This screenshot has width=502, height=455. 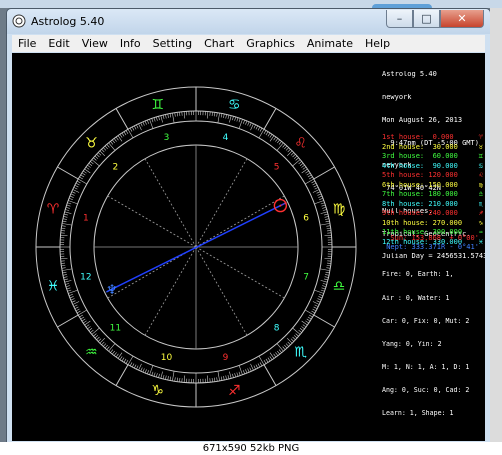 What do you see at coordinates (91, 143) in the screenshot?
I see `zodiac-sign-icon: ♉` at bounding box center [91, 143].